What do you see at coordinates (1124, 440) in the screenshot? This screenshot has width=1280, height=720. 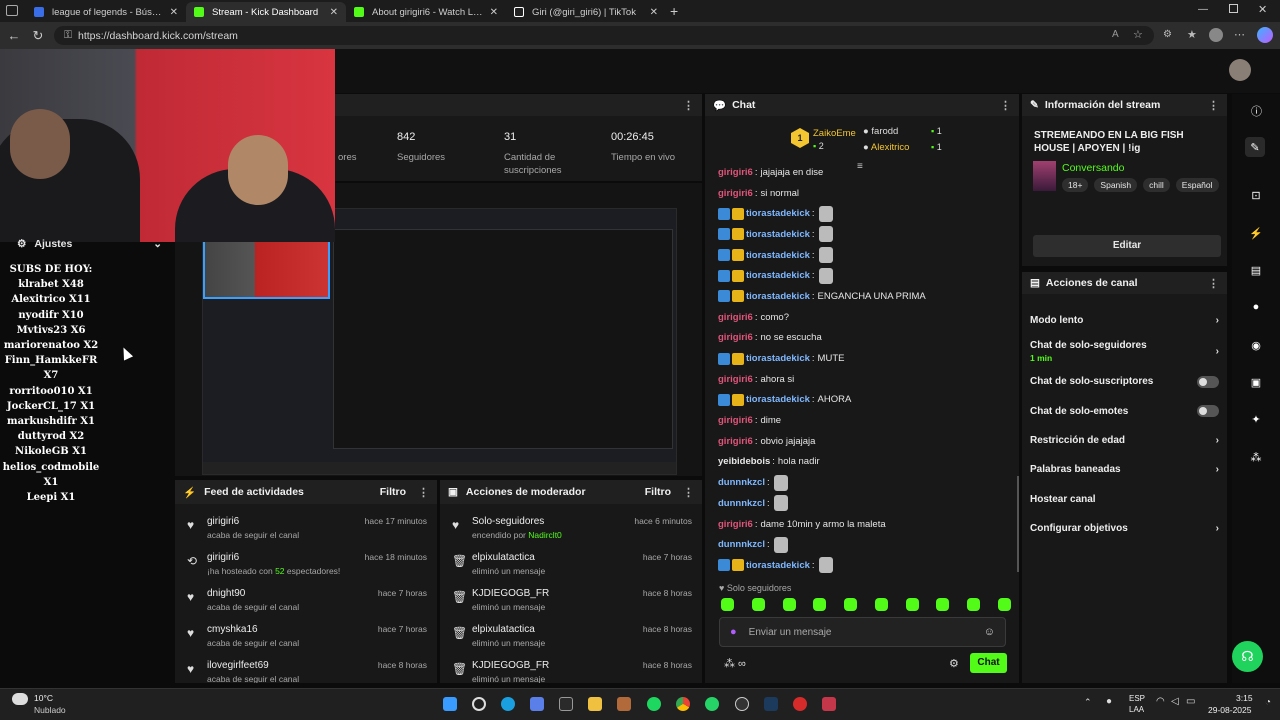 I see `channel-action-item: Restricción de edad ›` at bounding box center [1124, 440].